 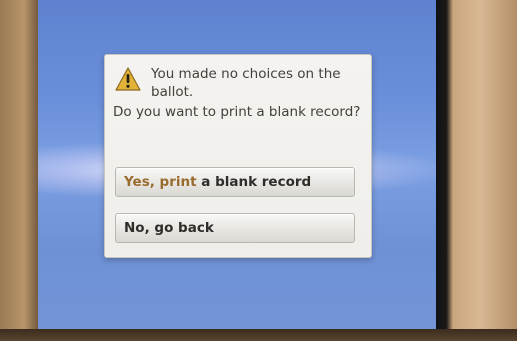 I want to click on no-go-back-button: No, go back, so click(x=235, y=228).